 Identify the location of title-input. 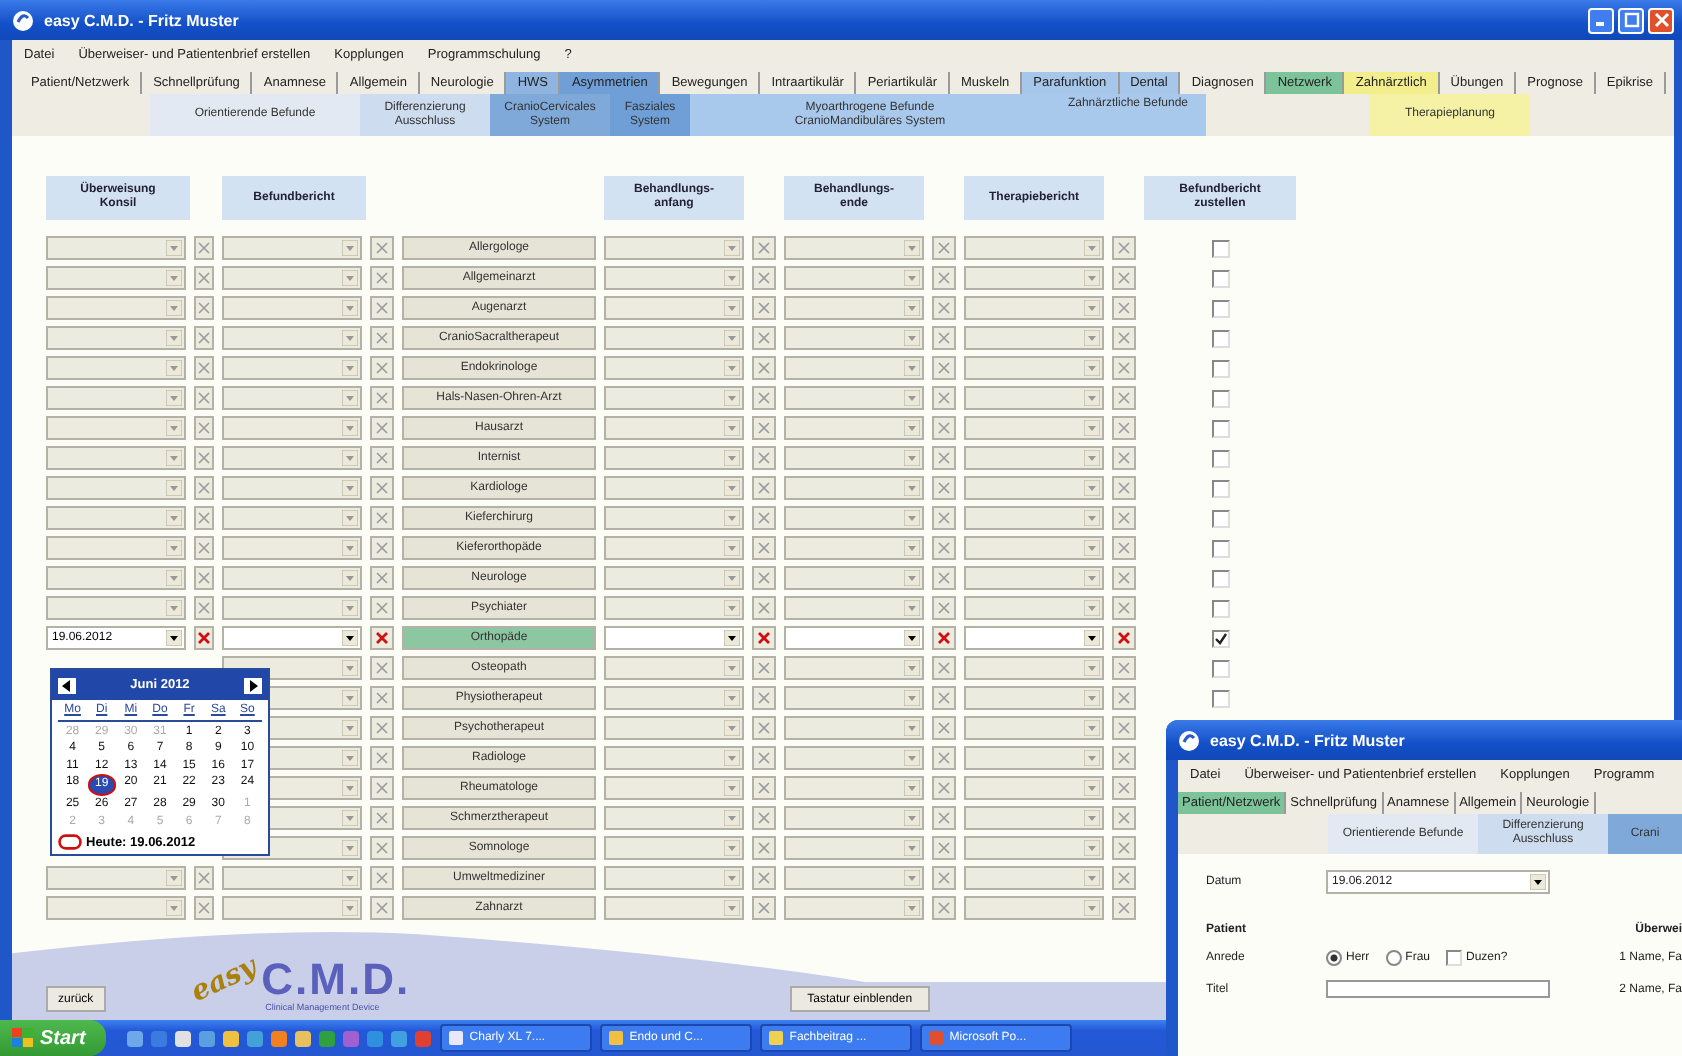
(1438, 989).